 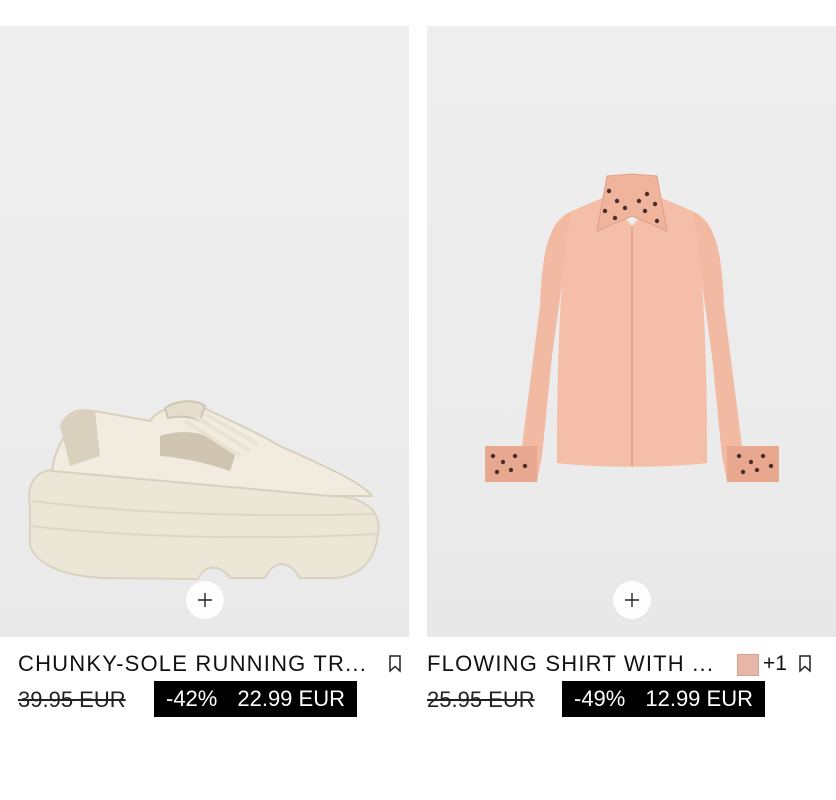 What do you see at coordinates (699, 698) in the screenshot?
I see `sale-price: 12.99 EUR` at bounding box center [699, 698].